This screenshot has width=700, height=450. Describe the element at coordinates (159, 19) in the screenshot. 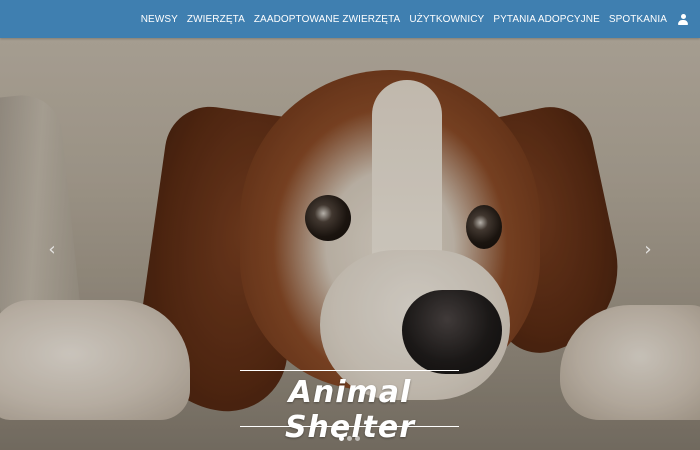

I see `nav-link-news: NEWSY` at that location.